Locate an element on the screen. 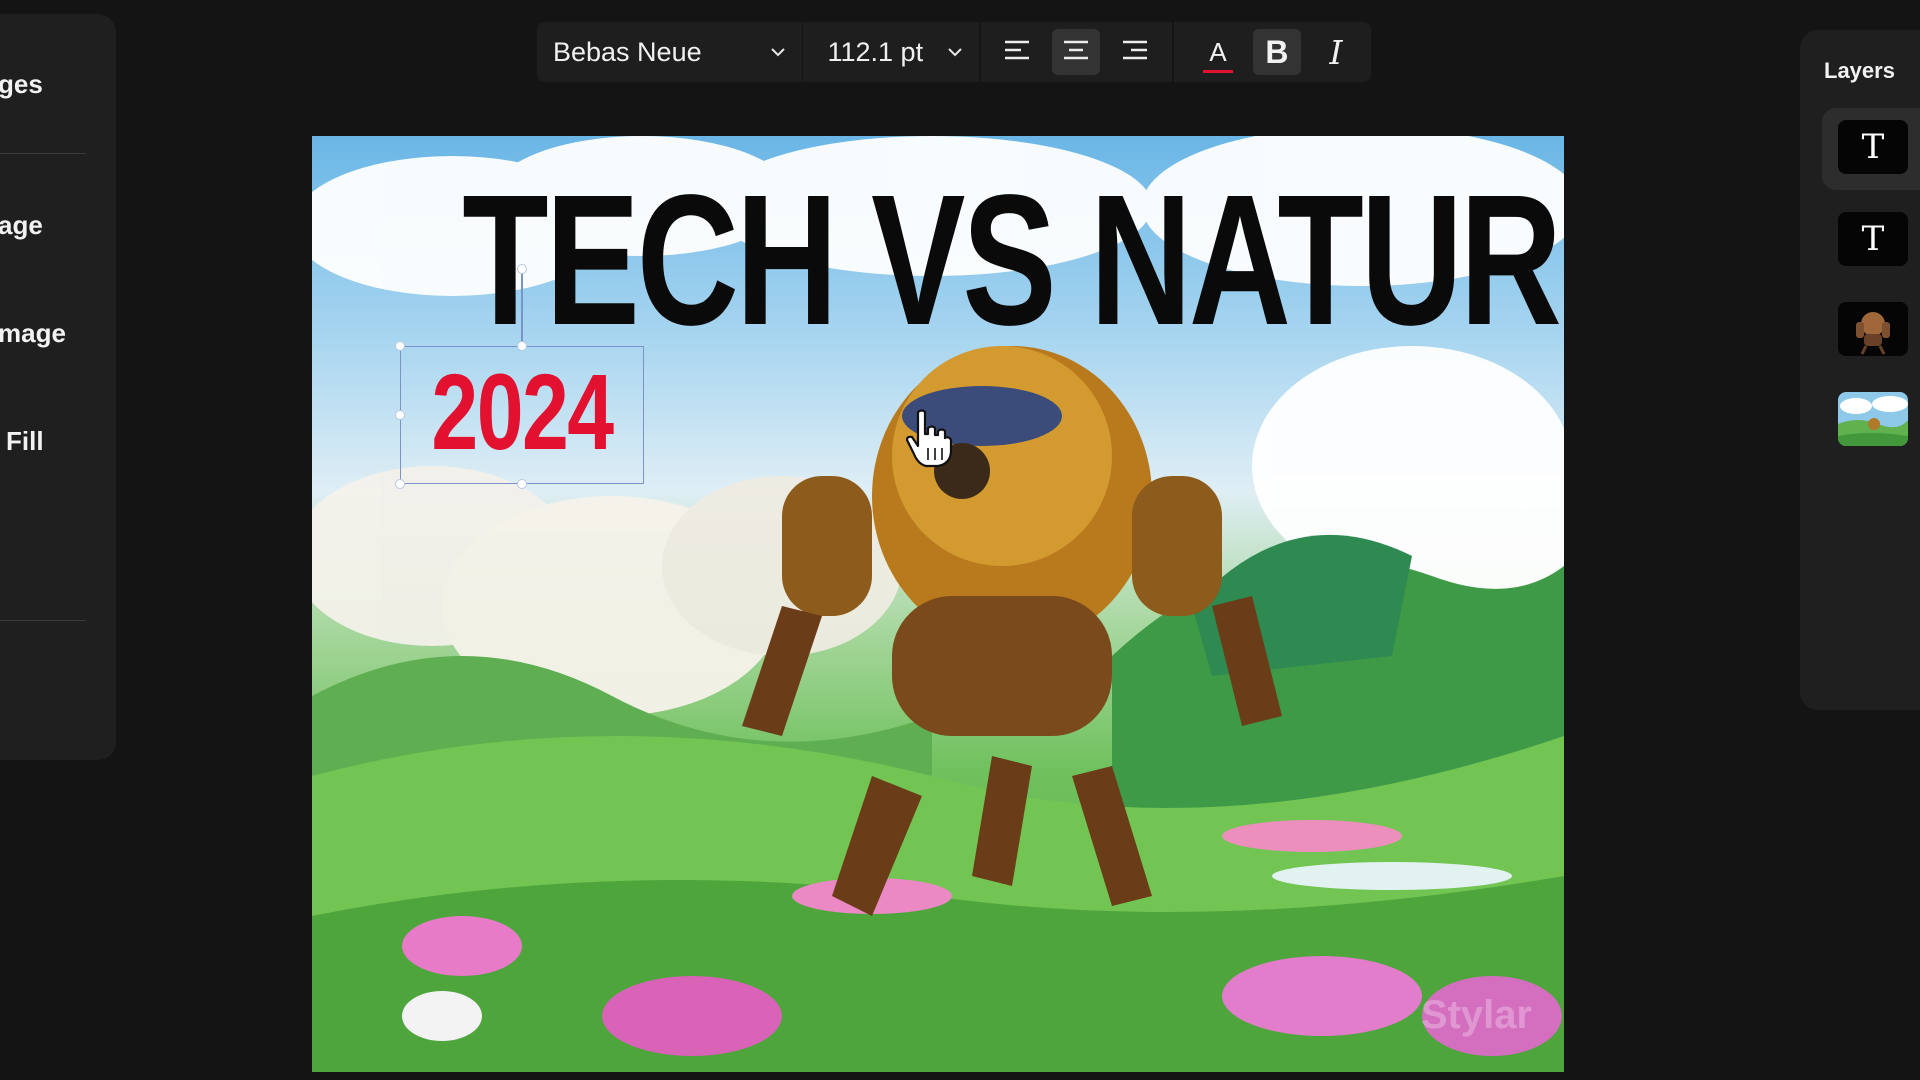 This screenshot has height=1080, width=1920. watermark: Stylar is located at coordinates (1476, 1015).